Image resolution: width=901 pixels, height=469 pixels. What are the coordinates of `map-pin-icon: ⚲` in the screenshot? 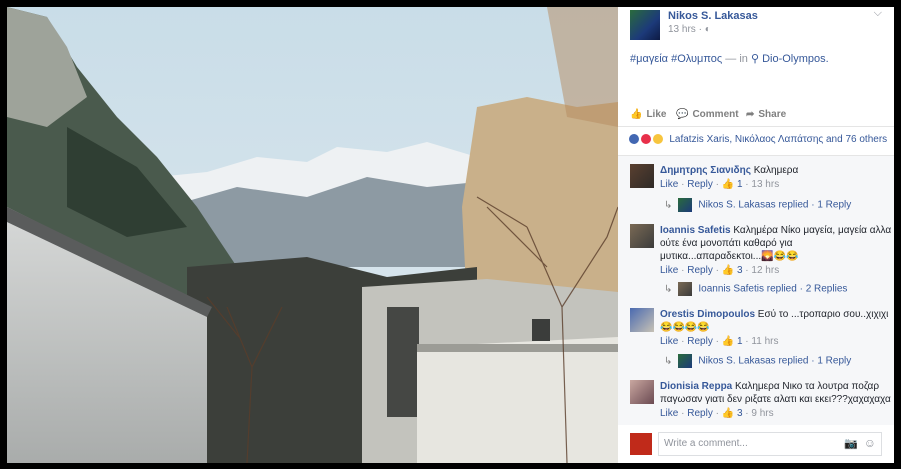 It's located at (755, 59).